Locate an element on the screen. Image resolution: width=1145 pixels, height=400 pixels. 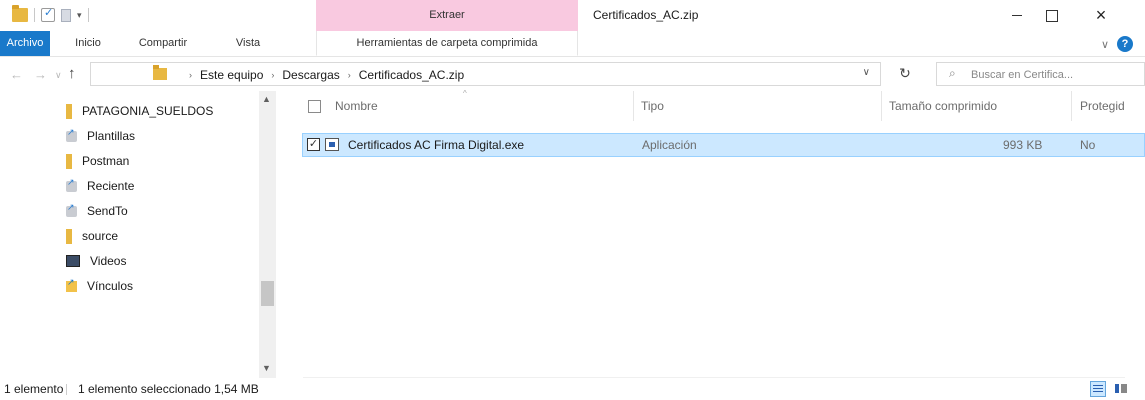
breadcrumb-este-equipo: Este equipo is located at coordinates (231, 75).